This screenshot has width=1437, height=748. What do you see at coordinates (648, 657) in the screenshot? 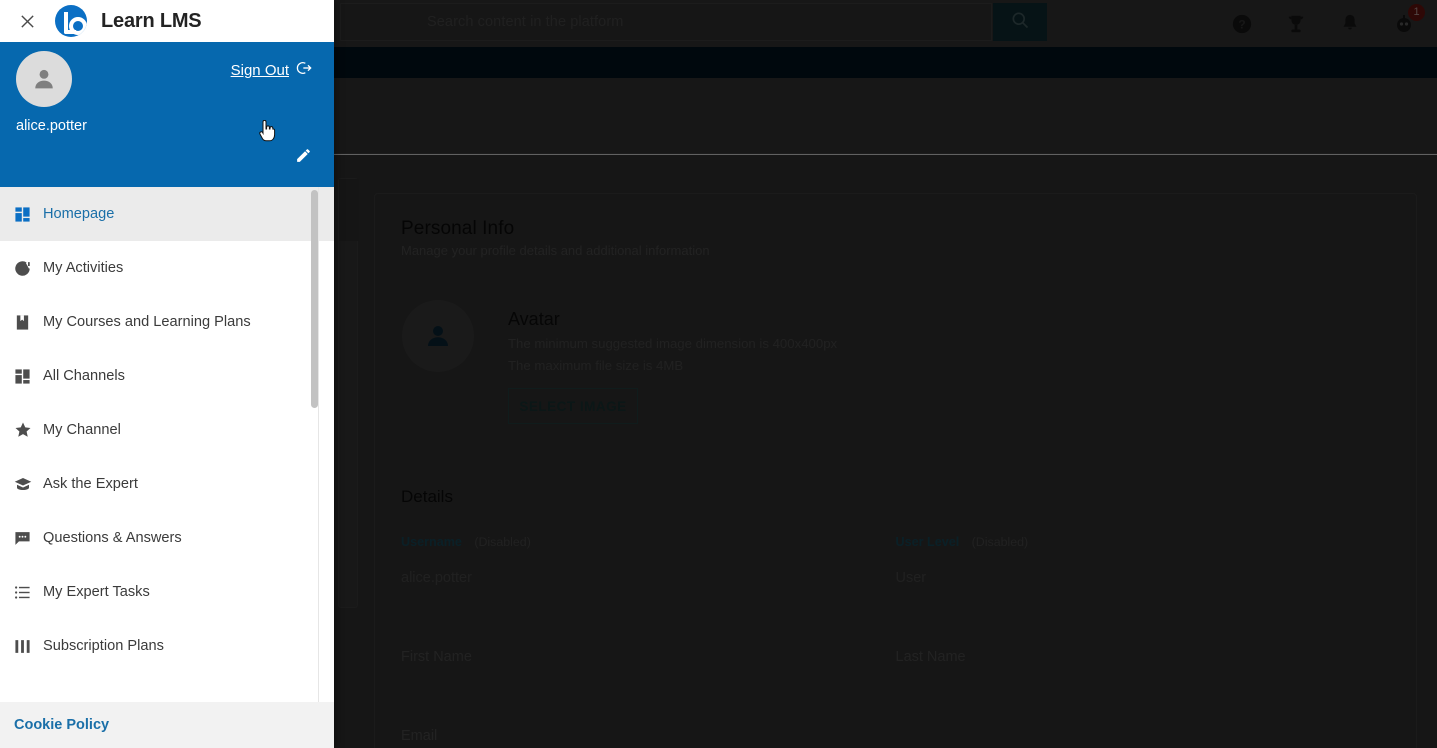
I see `field-first-name: First Name` at bounding box center [648, 657].